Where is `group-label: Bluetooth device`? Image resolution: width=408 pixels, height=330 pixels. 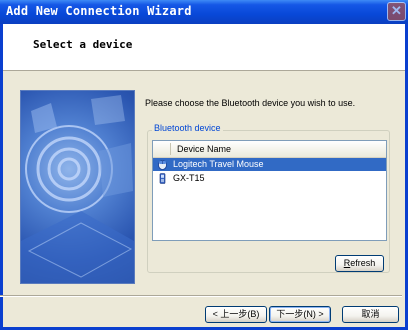
group-label: Bluetooth device is located at coordinates (187, 128).